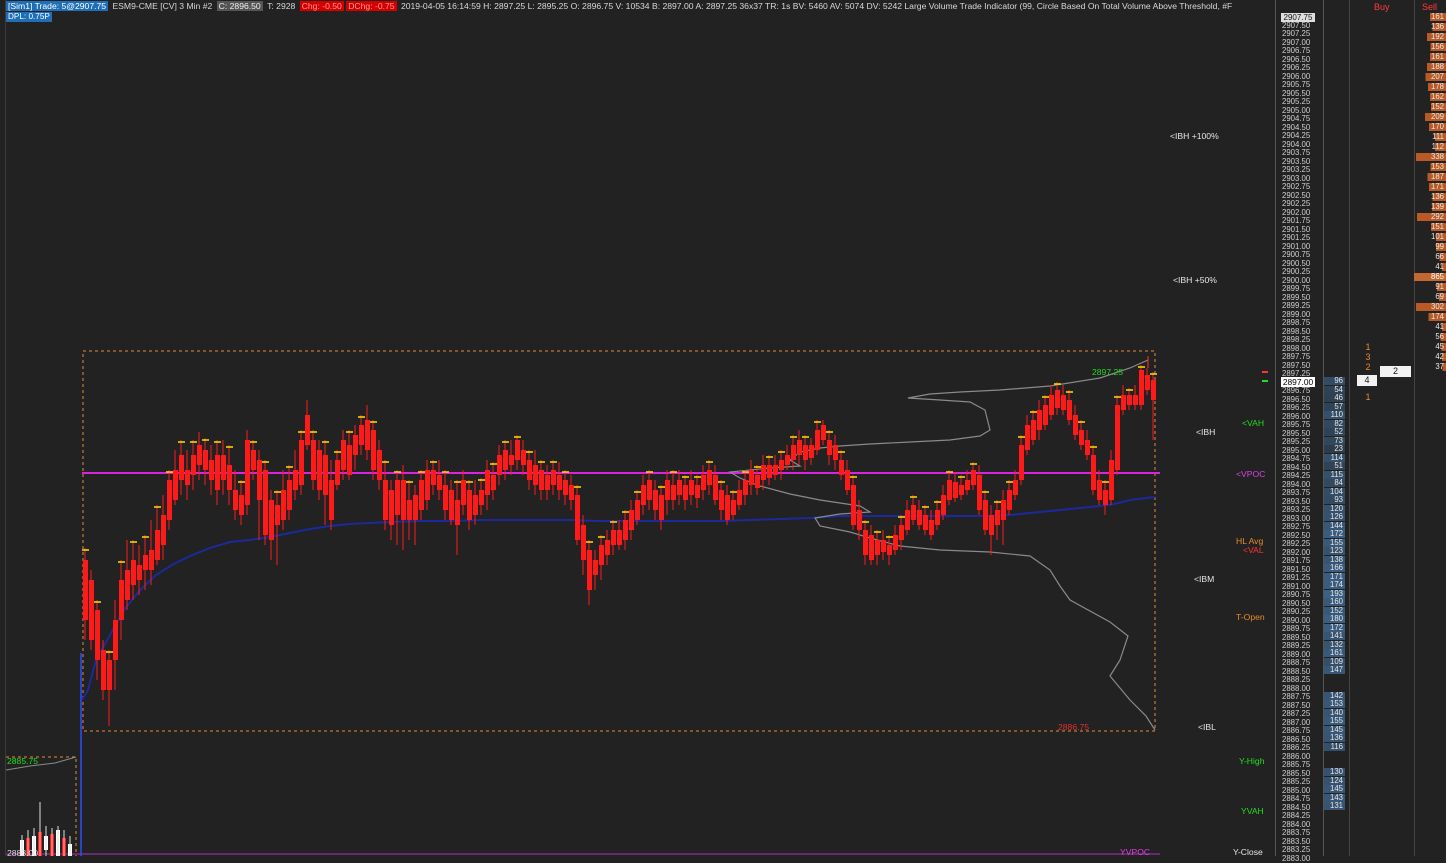  Describe the element at coordinates (1430, 107) in the screenshot. I see `sell-depth-cell: 152` at that location.